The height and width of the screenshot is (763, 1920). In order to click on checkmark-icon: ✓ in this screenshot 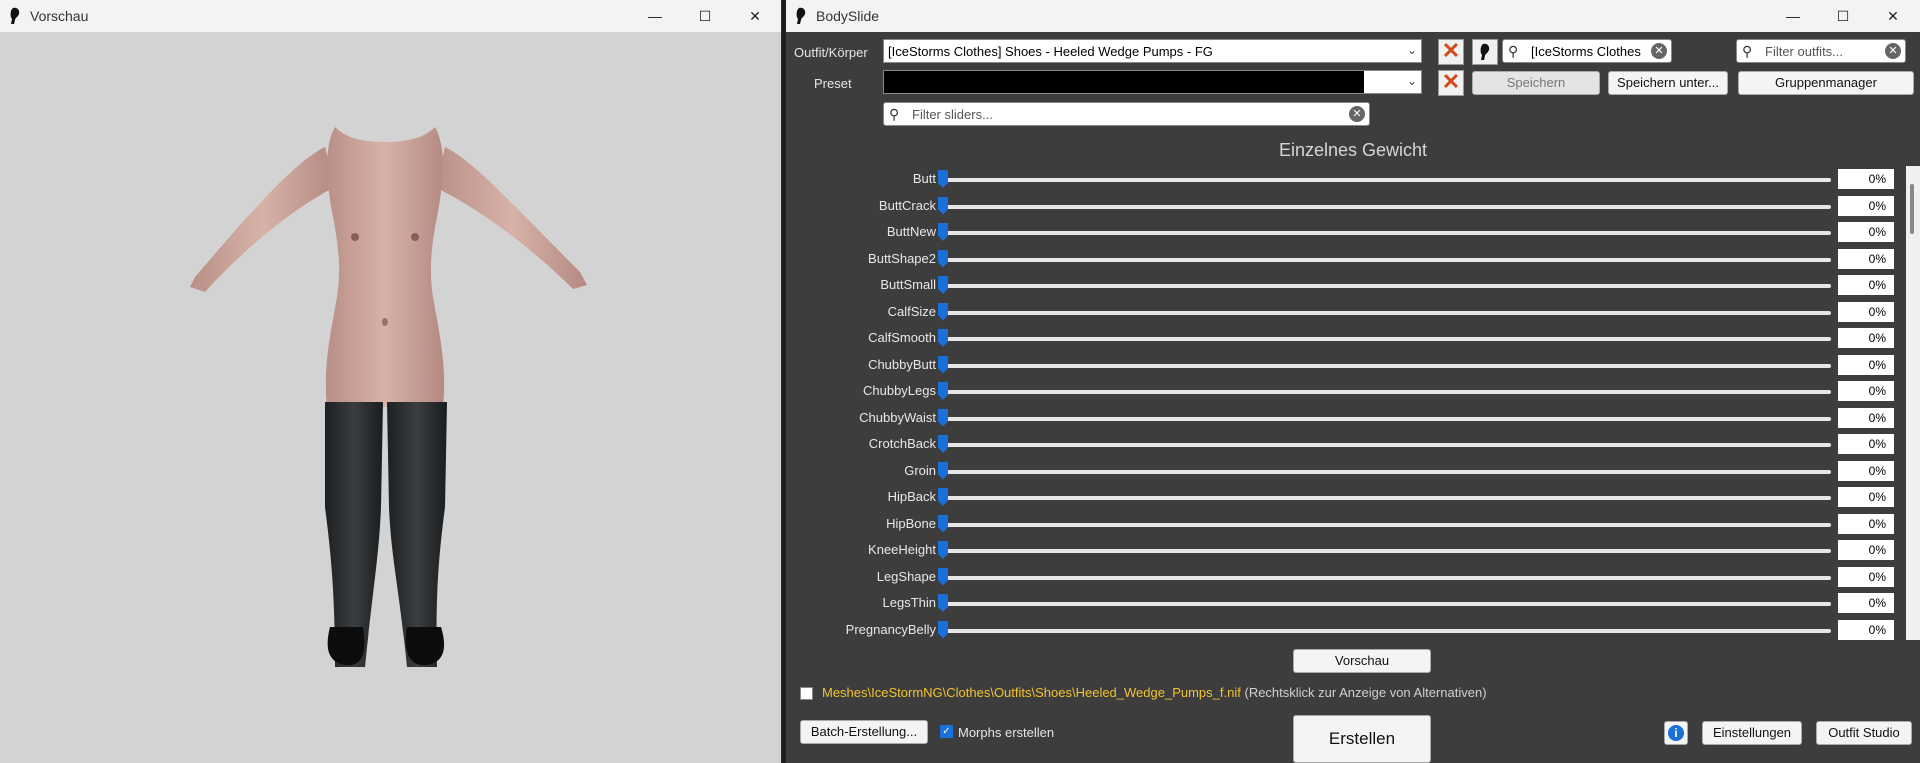, I will do `click(946, 731)`.